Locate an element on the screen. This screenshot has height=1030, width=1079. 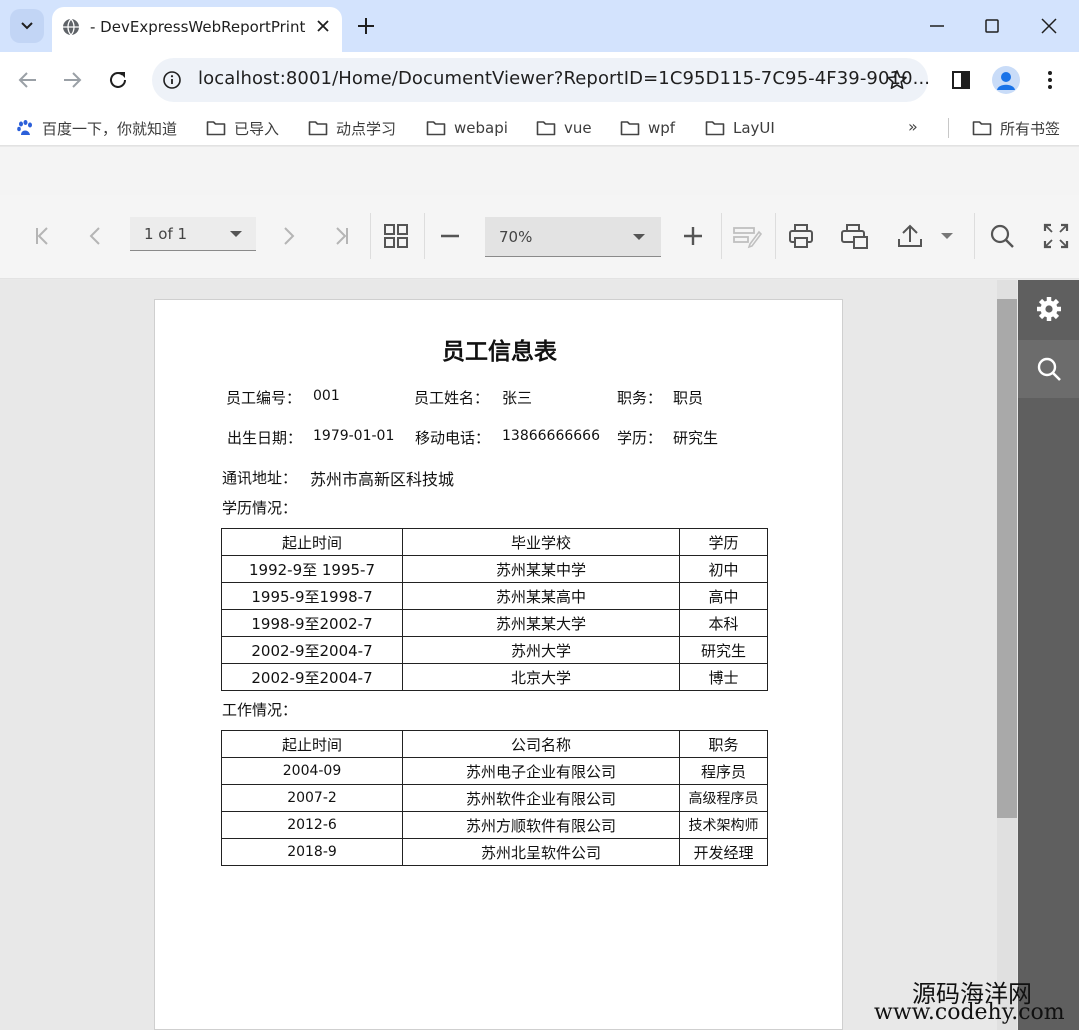
search-tab-button is located at coordinates (1048, 369).